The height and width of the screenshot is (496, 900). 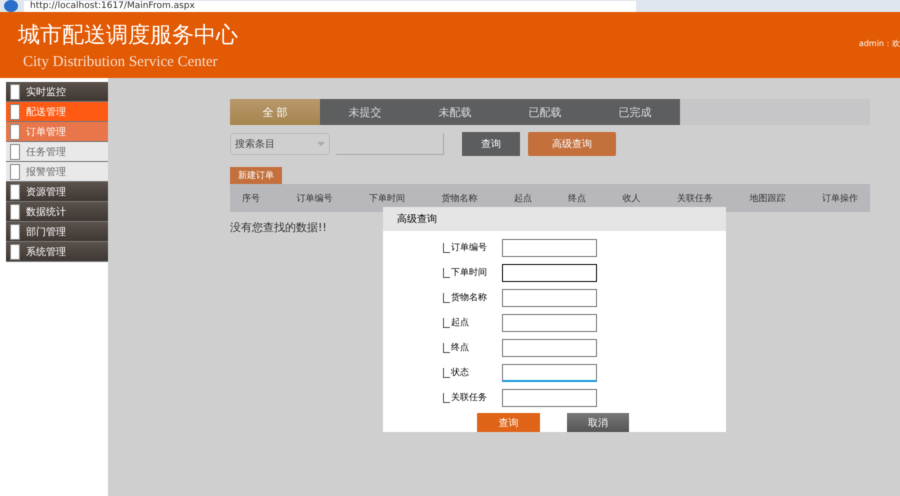 I want to click on filter-tab: 已配载, so click(x=545, y=112).